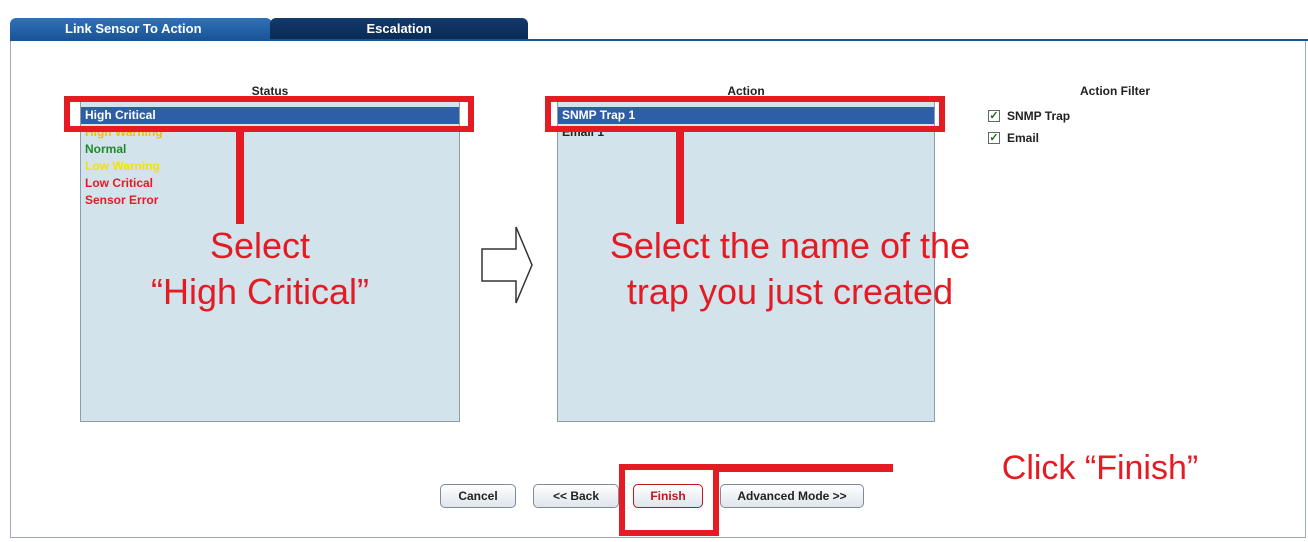 This screenshot has width=1308, height=542. What do you see at coordinates (507, 265) in the screenshot?
I see `arrow-right-icon` at bounding box center [507, 265].